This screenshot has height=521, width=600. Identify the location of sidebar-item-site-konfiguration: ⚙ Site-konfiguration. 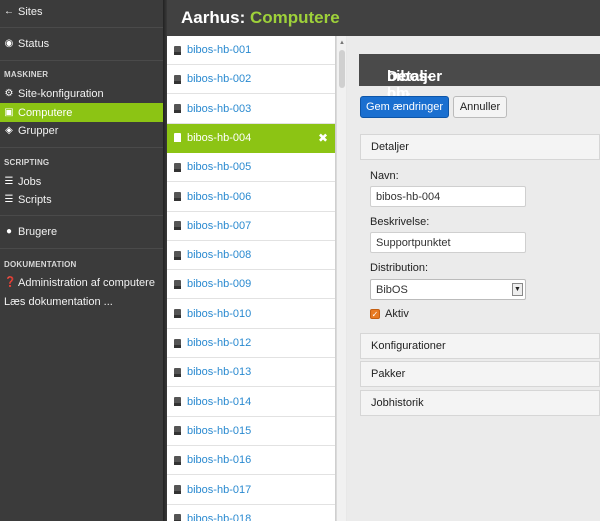
(81, 93).